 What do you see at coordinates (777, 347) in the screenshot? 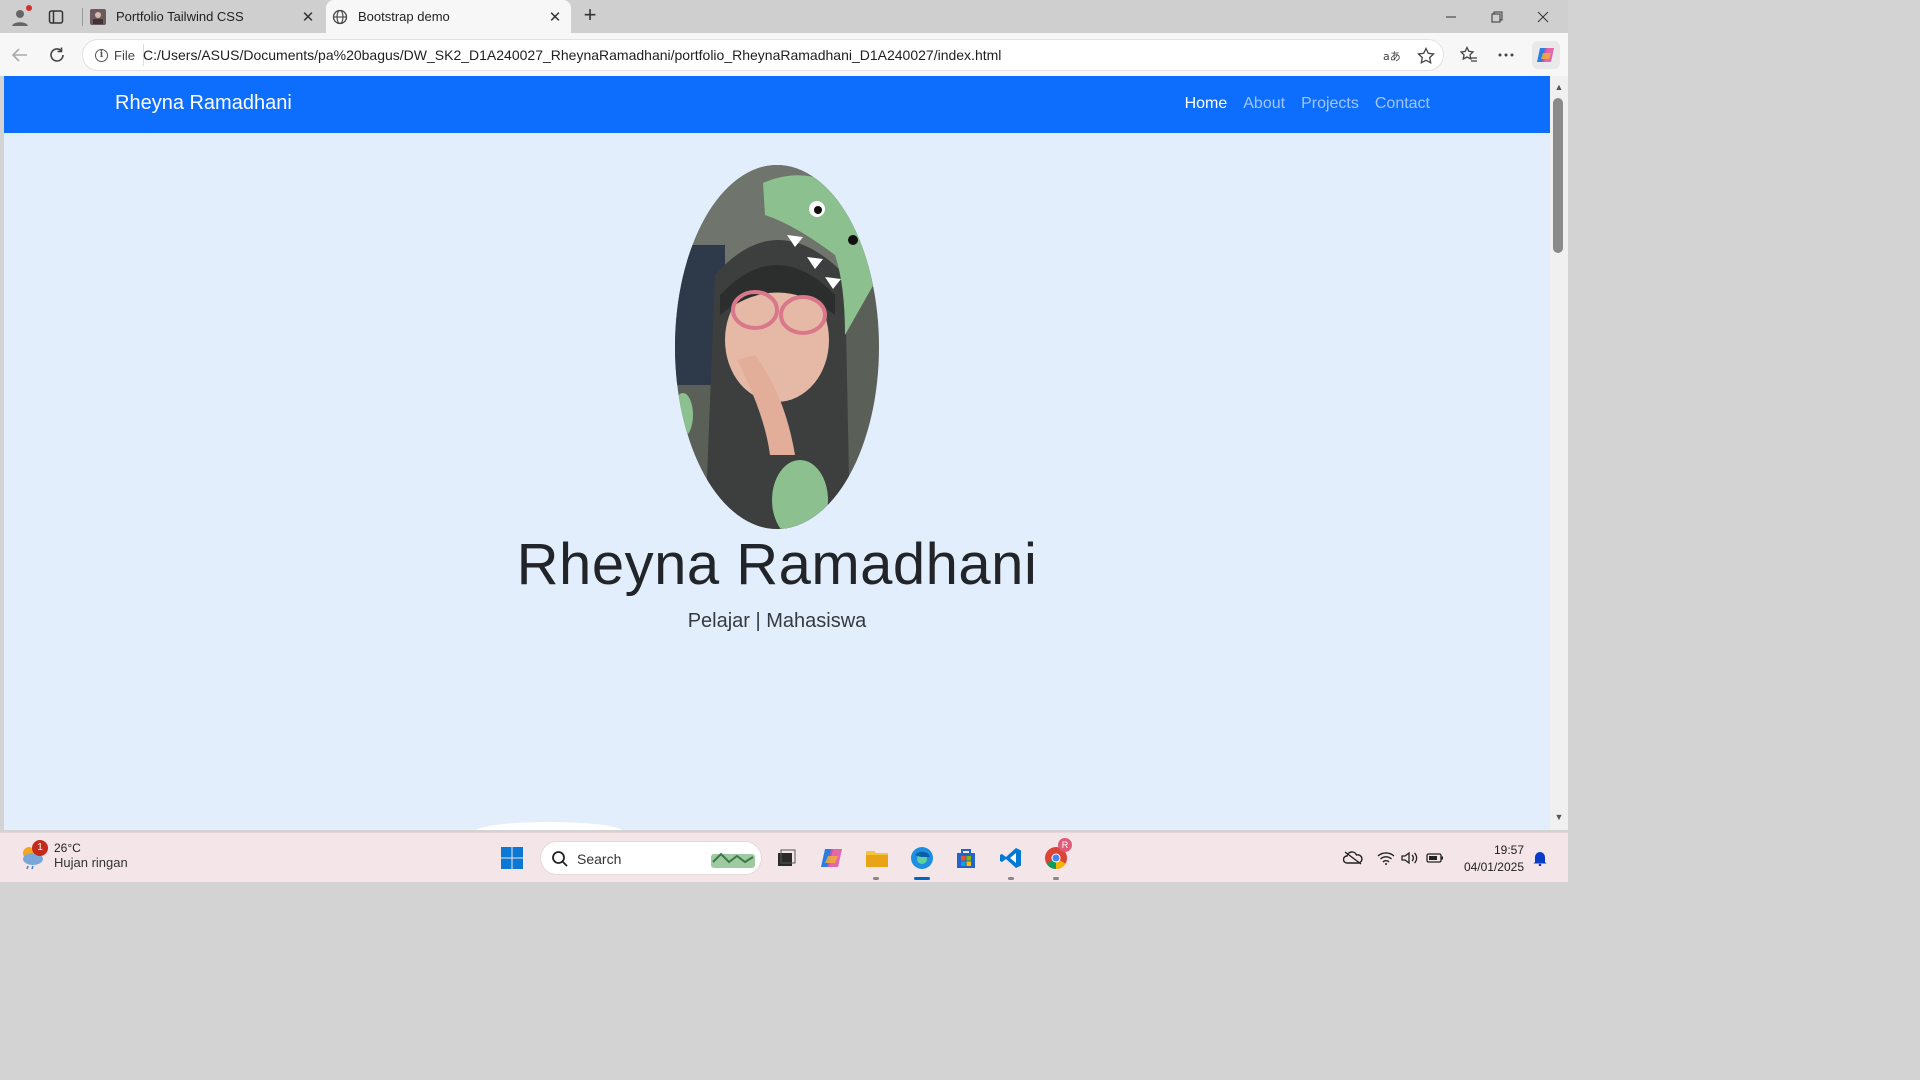
I see `profile-photo` at bounding box center [777, 347].